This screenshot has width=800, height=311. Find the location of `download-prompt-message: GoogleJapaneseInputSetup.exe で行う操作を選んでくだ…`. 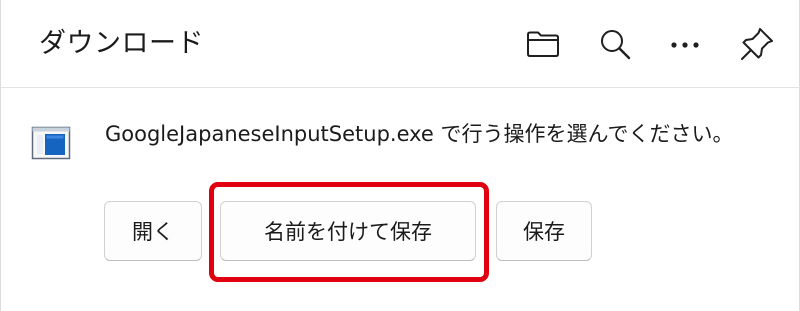

download-prompt-message: GoogleJapaneseInputSetup.exe で行う操作を選んでくだ… is located at coordinates (419, 134).